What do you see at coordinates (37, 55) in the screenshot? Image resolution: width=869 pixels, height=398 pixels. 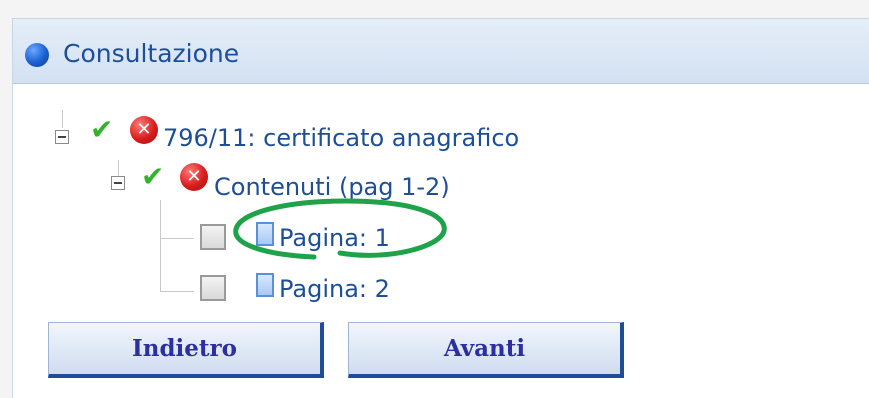 I see `bullet-icon` at bounding box center [37, 55].